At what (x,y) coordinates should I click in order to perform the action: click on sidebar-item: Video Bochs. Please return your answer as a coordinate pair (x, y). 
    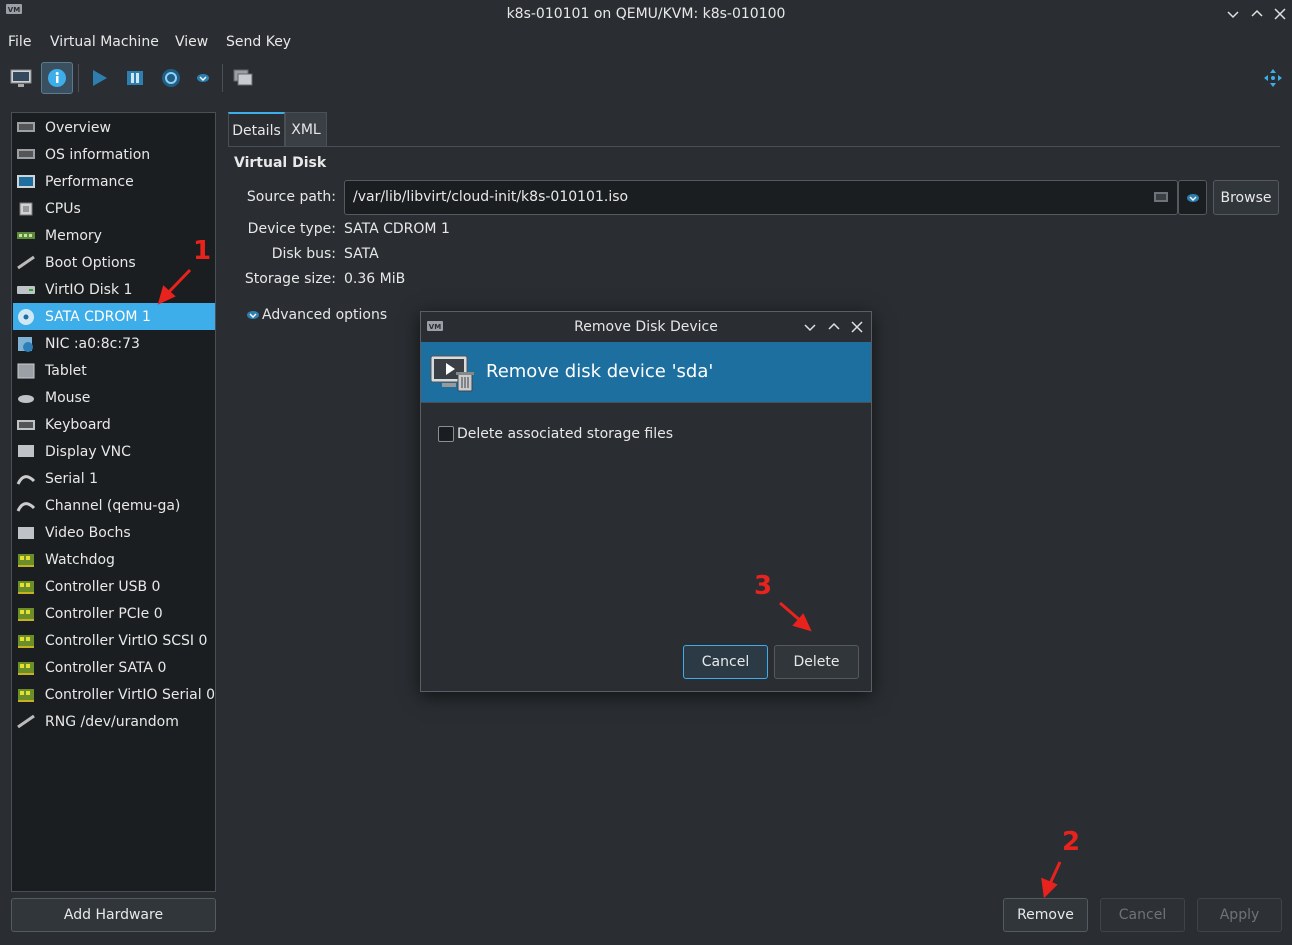
    Looking at the image, I should click on (114, 532).